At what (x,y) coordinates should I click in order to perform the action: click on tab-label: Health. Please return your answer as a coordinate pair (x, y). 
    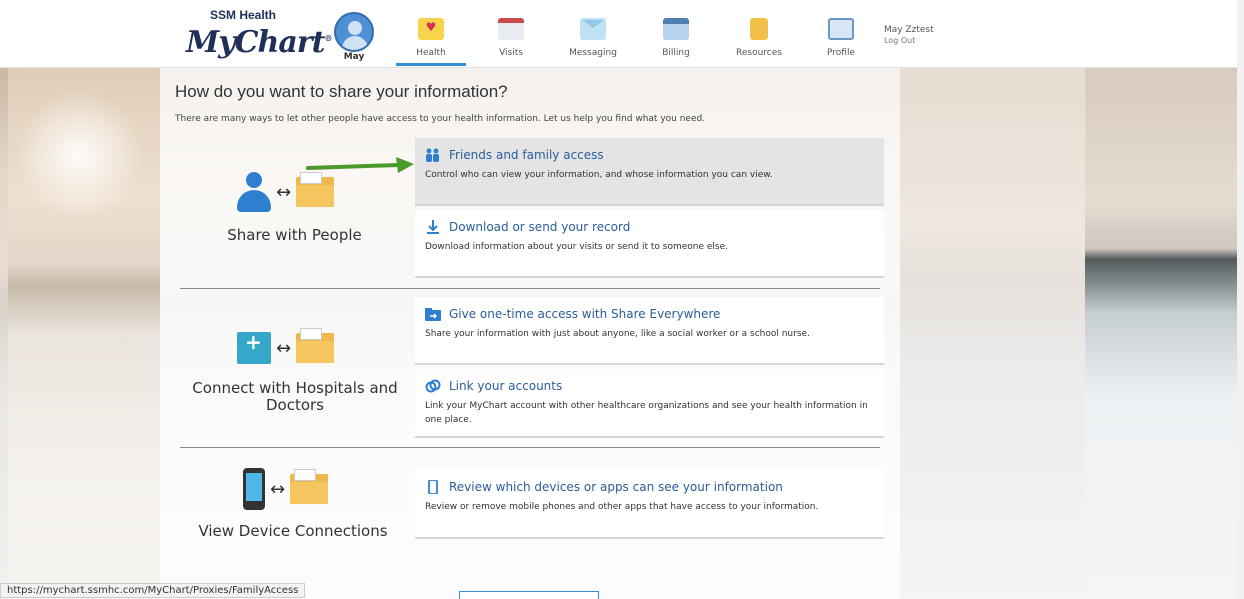
    Looking at the image, I should click on (431, 53).